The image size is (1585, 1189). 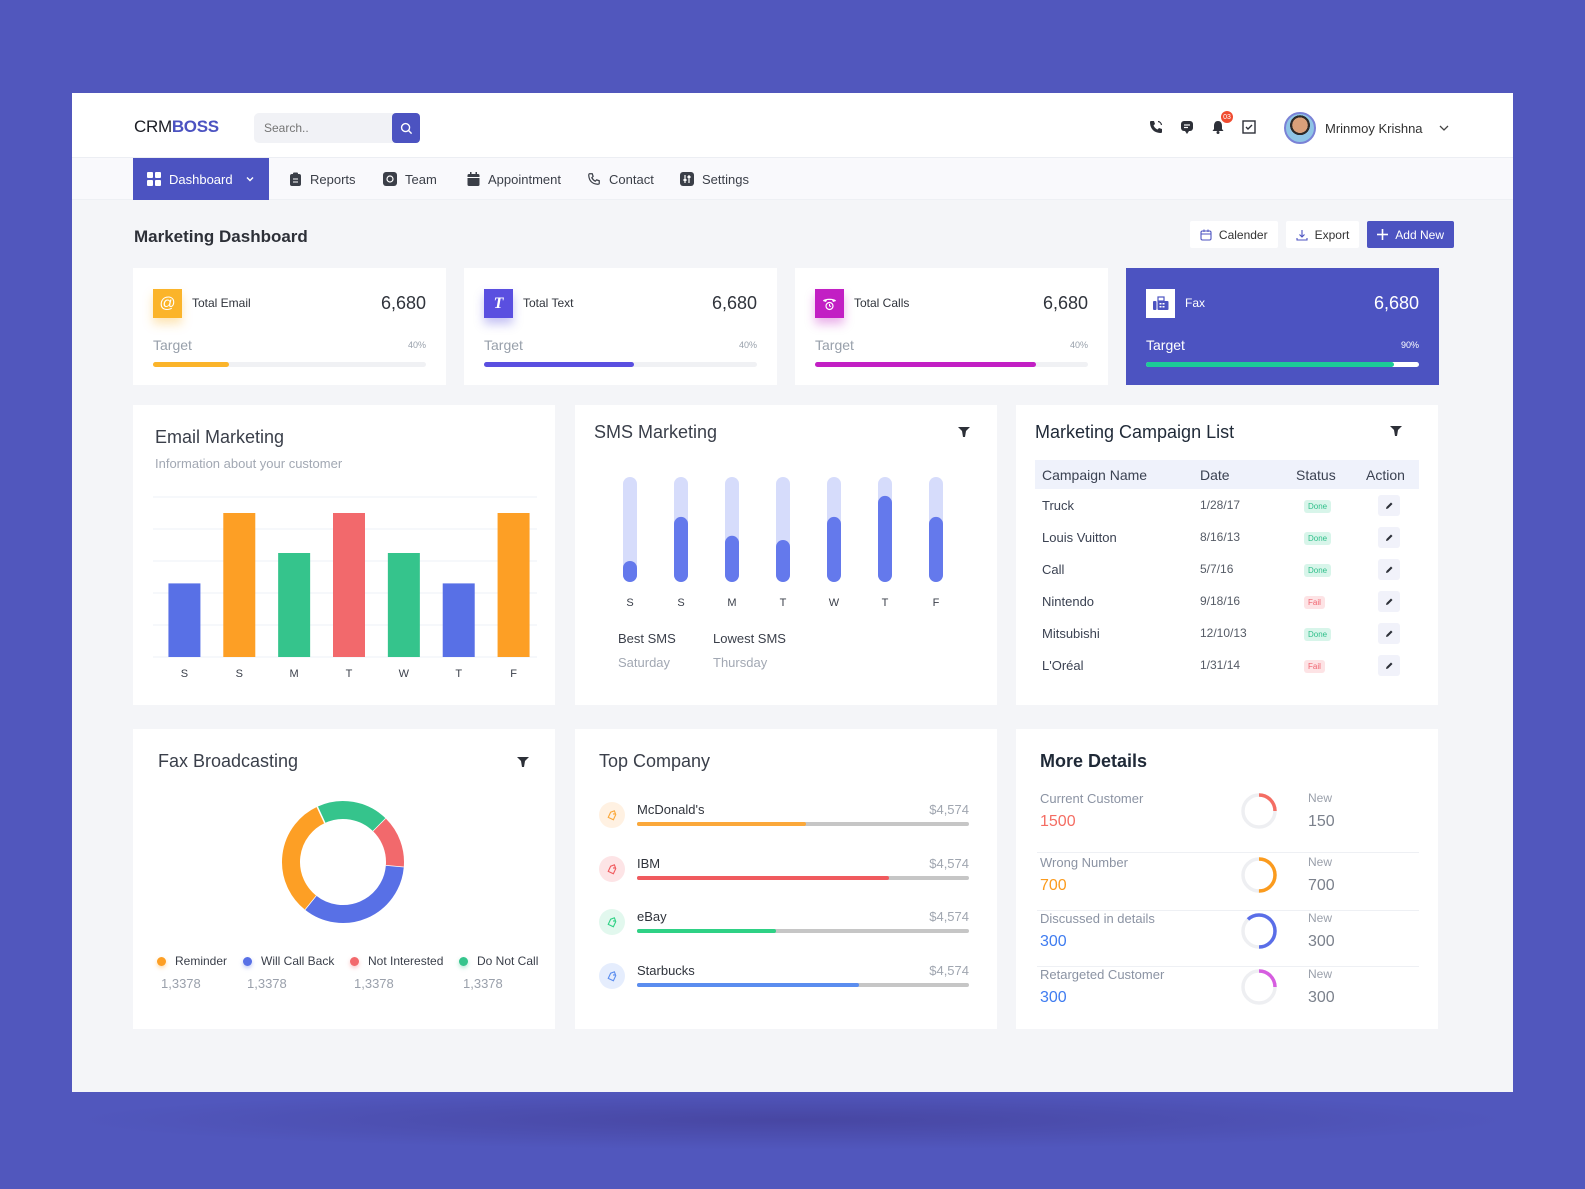 I want to click on kpi-label: Total Email, so click(x=221, y=303).